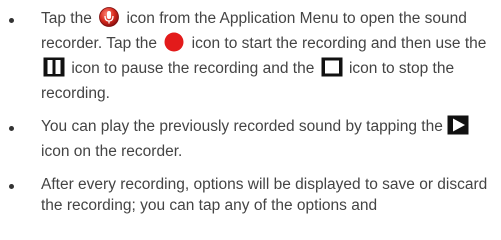 This screenshot has width=501, height=240. Describe the element at coordinates (174, 42) in the screenshot. I see `record-red-circle-icon` at that location.